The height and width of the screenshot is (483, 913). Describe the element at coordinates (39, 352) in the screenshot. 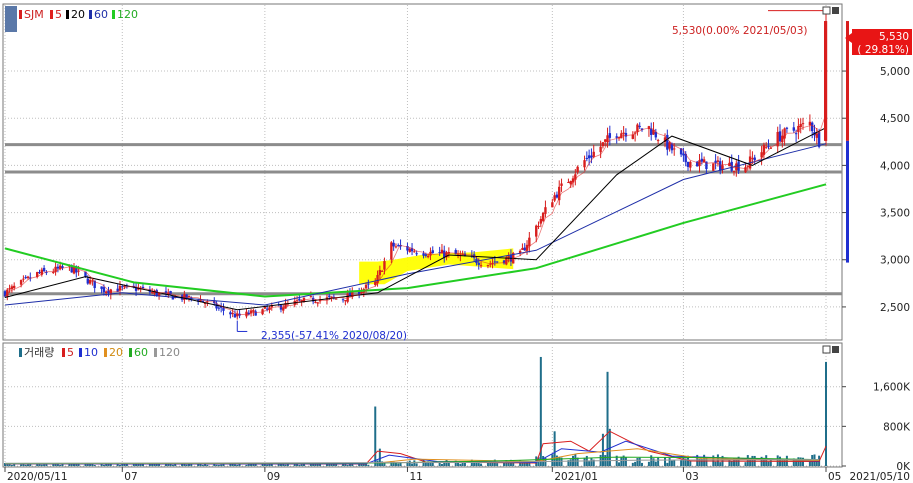

I see `legend-volume-title: 거래량` at that location.